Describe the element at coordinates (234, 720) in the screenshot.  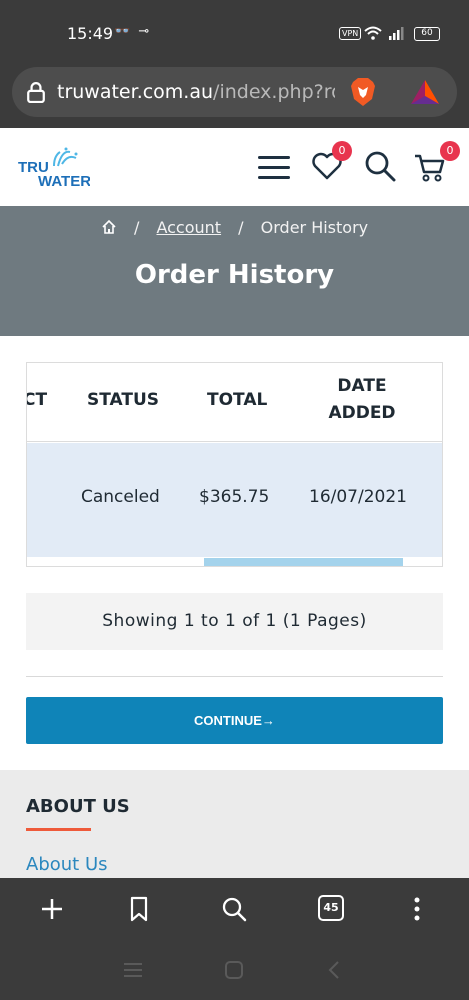
I see `continue-button: CONTINUE→` at that location.